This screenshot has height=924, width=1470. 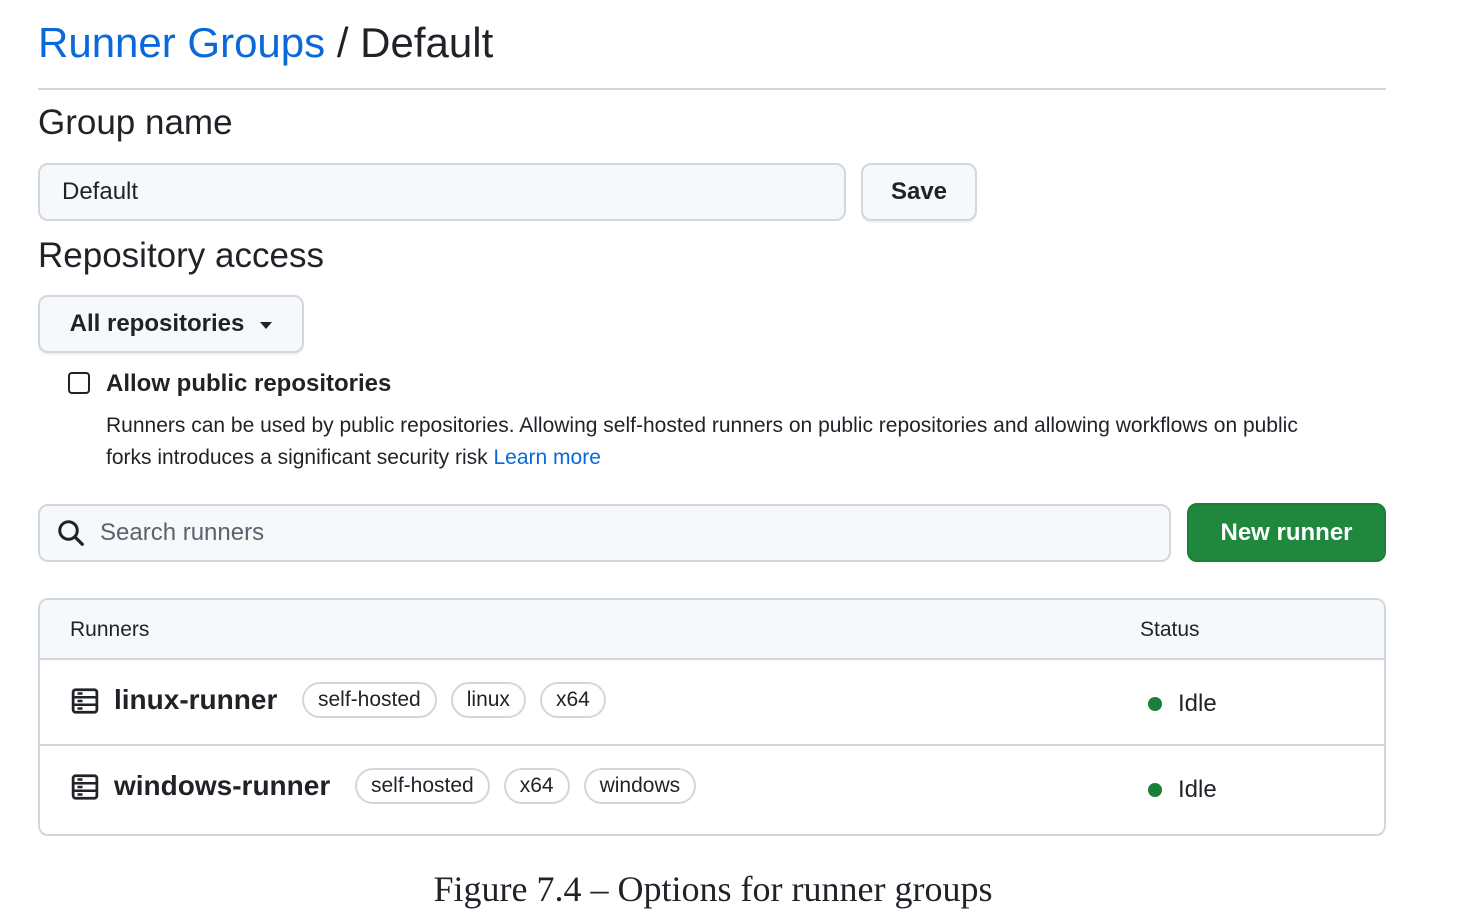 What do you see at coordinates (712, 43) in the screenshot?
I see `breadcrumb: Runner Groups / Default` at bounding box center [712, 43].